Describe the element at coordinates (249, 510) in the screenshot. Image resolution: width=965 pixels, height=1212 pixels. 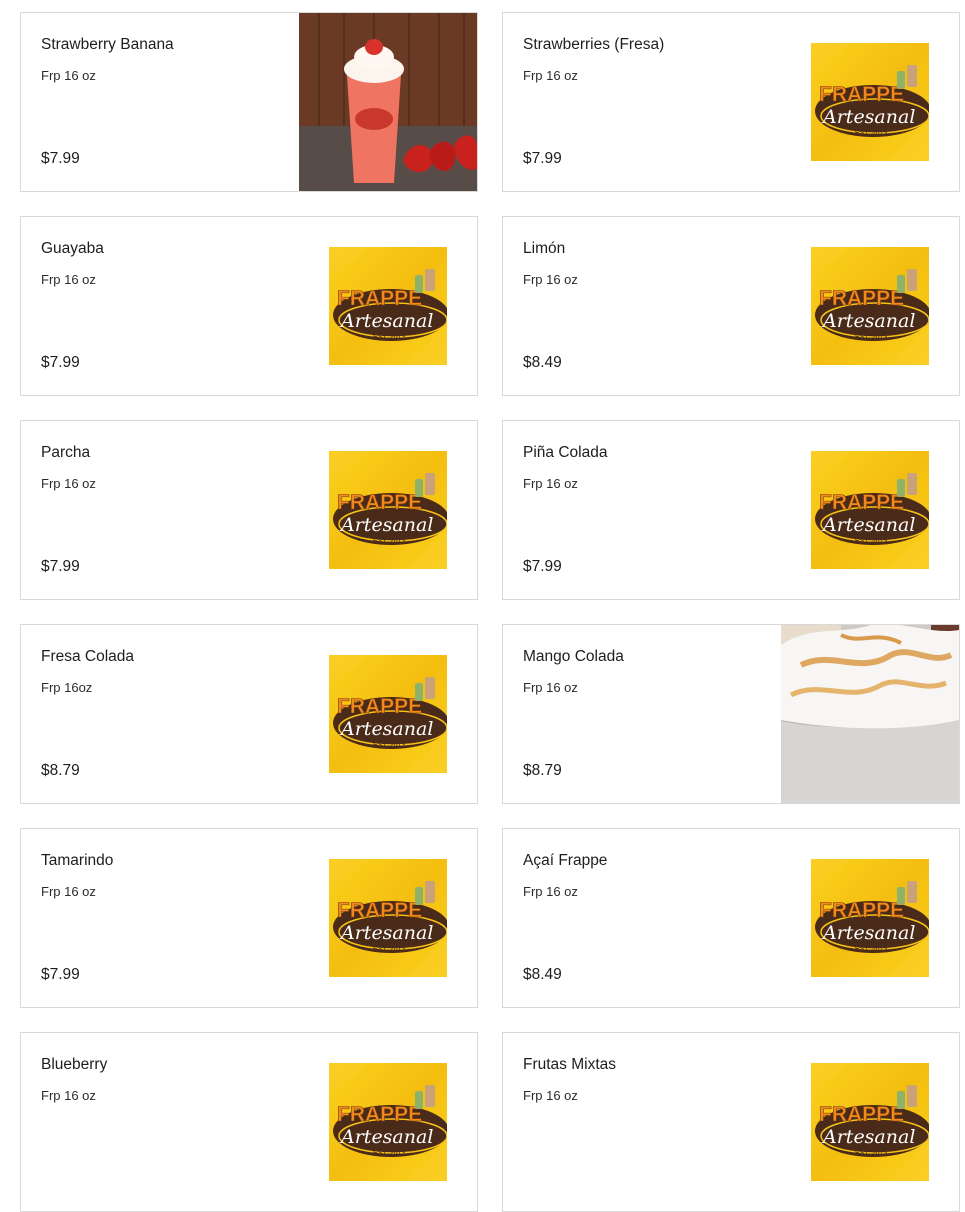
I see `menu-item-card: Parcha Frp 16 oz $7.99` at that location.